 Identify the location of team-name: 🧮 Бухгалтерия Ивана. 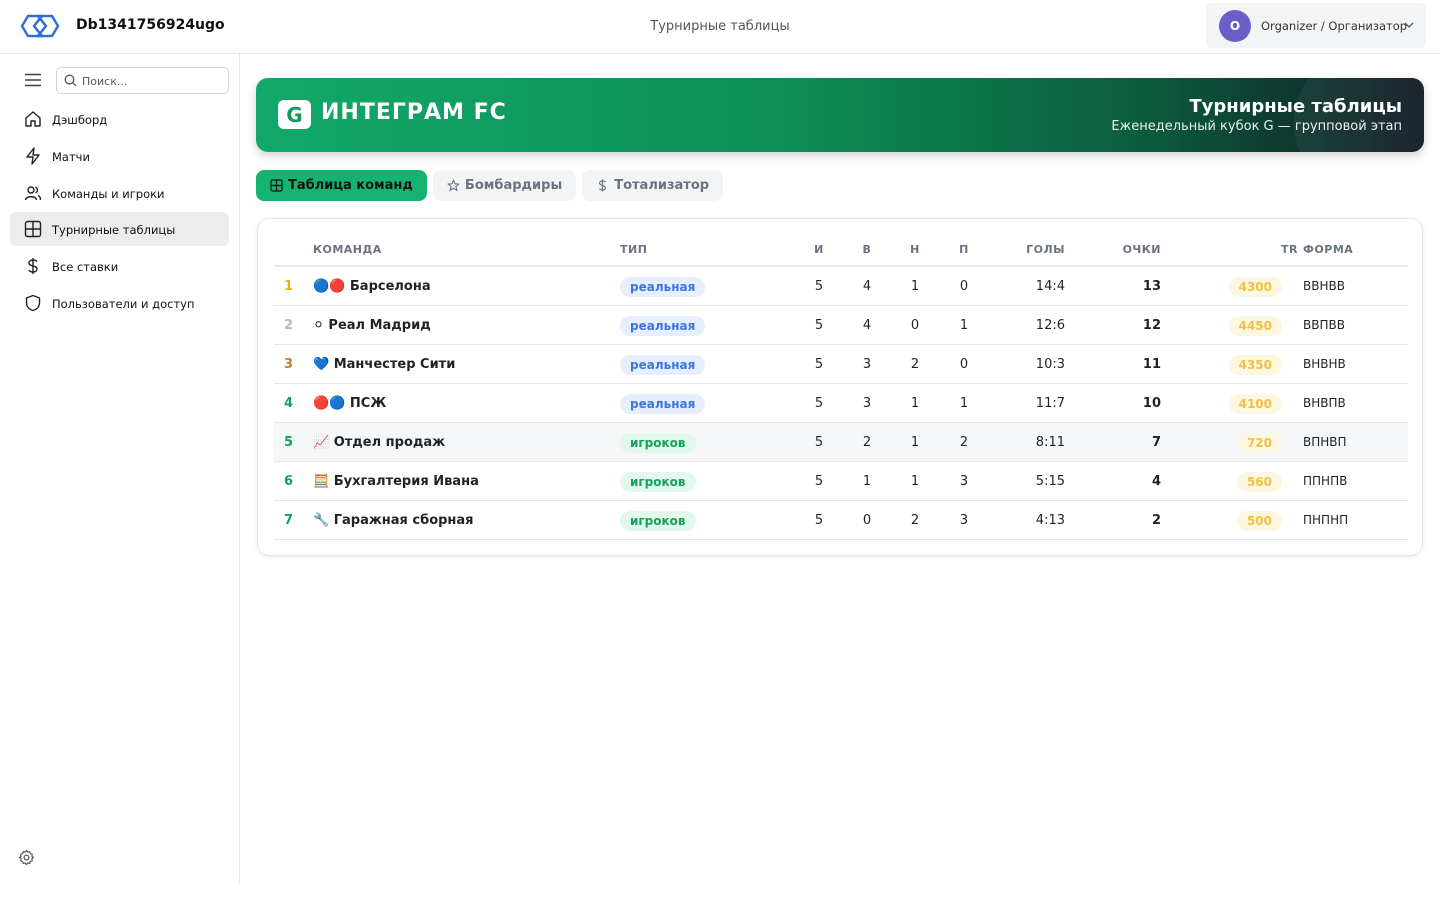
(396, 481).